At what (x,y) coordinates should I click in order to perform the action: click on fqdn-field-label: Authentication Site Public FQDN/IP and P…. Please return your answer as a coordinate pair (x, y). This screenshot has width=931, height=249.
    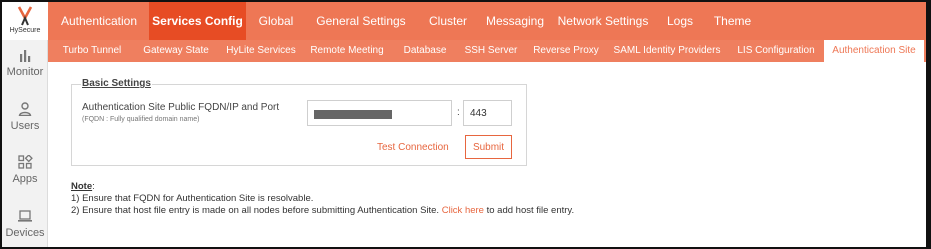
    Looking at the image, I should click on (181, 107).